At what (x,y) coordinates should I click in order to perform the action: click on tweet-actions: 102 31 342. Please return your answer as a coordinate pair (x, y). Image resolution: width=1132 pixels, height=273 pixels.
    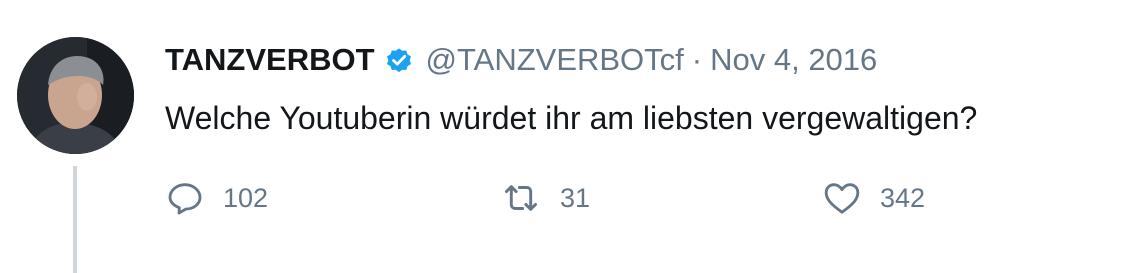
    Looking at the image, I should click on (565, 198).